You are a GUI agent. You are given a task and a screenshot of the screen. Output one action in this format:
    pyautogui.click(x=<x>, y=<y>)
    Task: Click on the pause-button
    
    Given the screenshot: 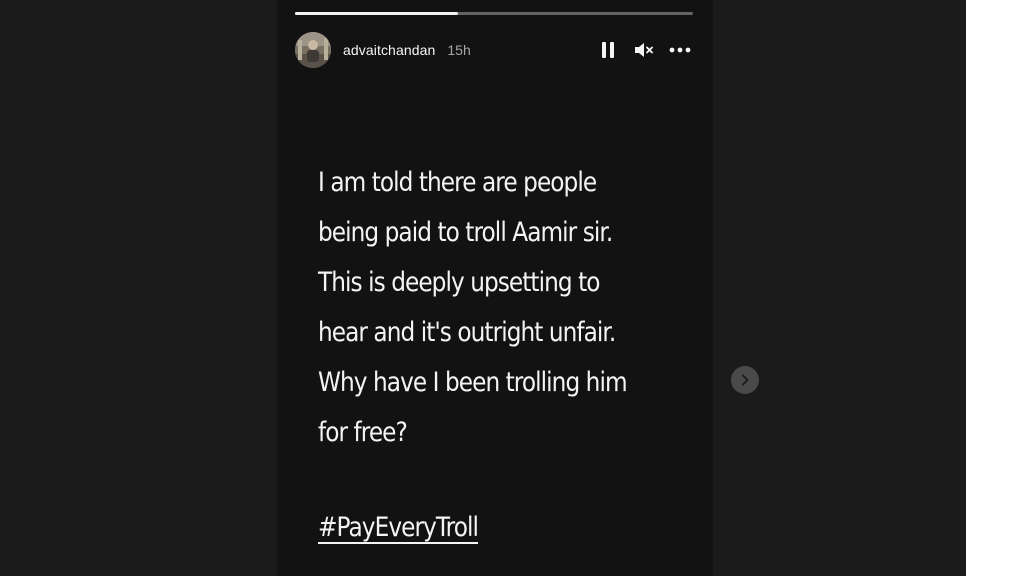 What is the action you would take?
    pyautogui.click(x=608, y=50)
    